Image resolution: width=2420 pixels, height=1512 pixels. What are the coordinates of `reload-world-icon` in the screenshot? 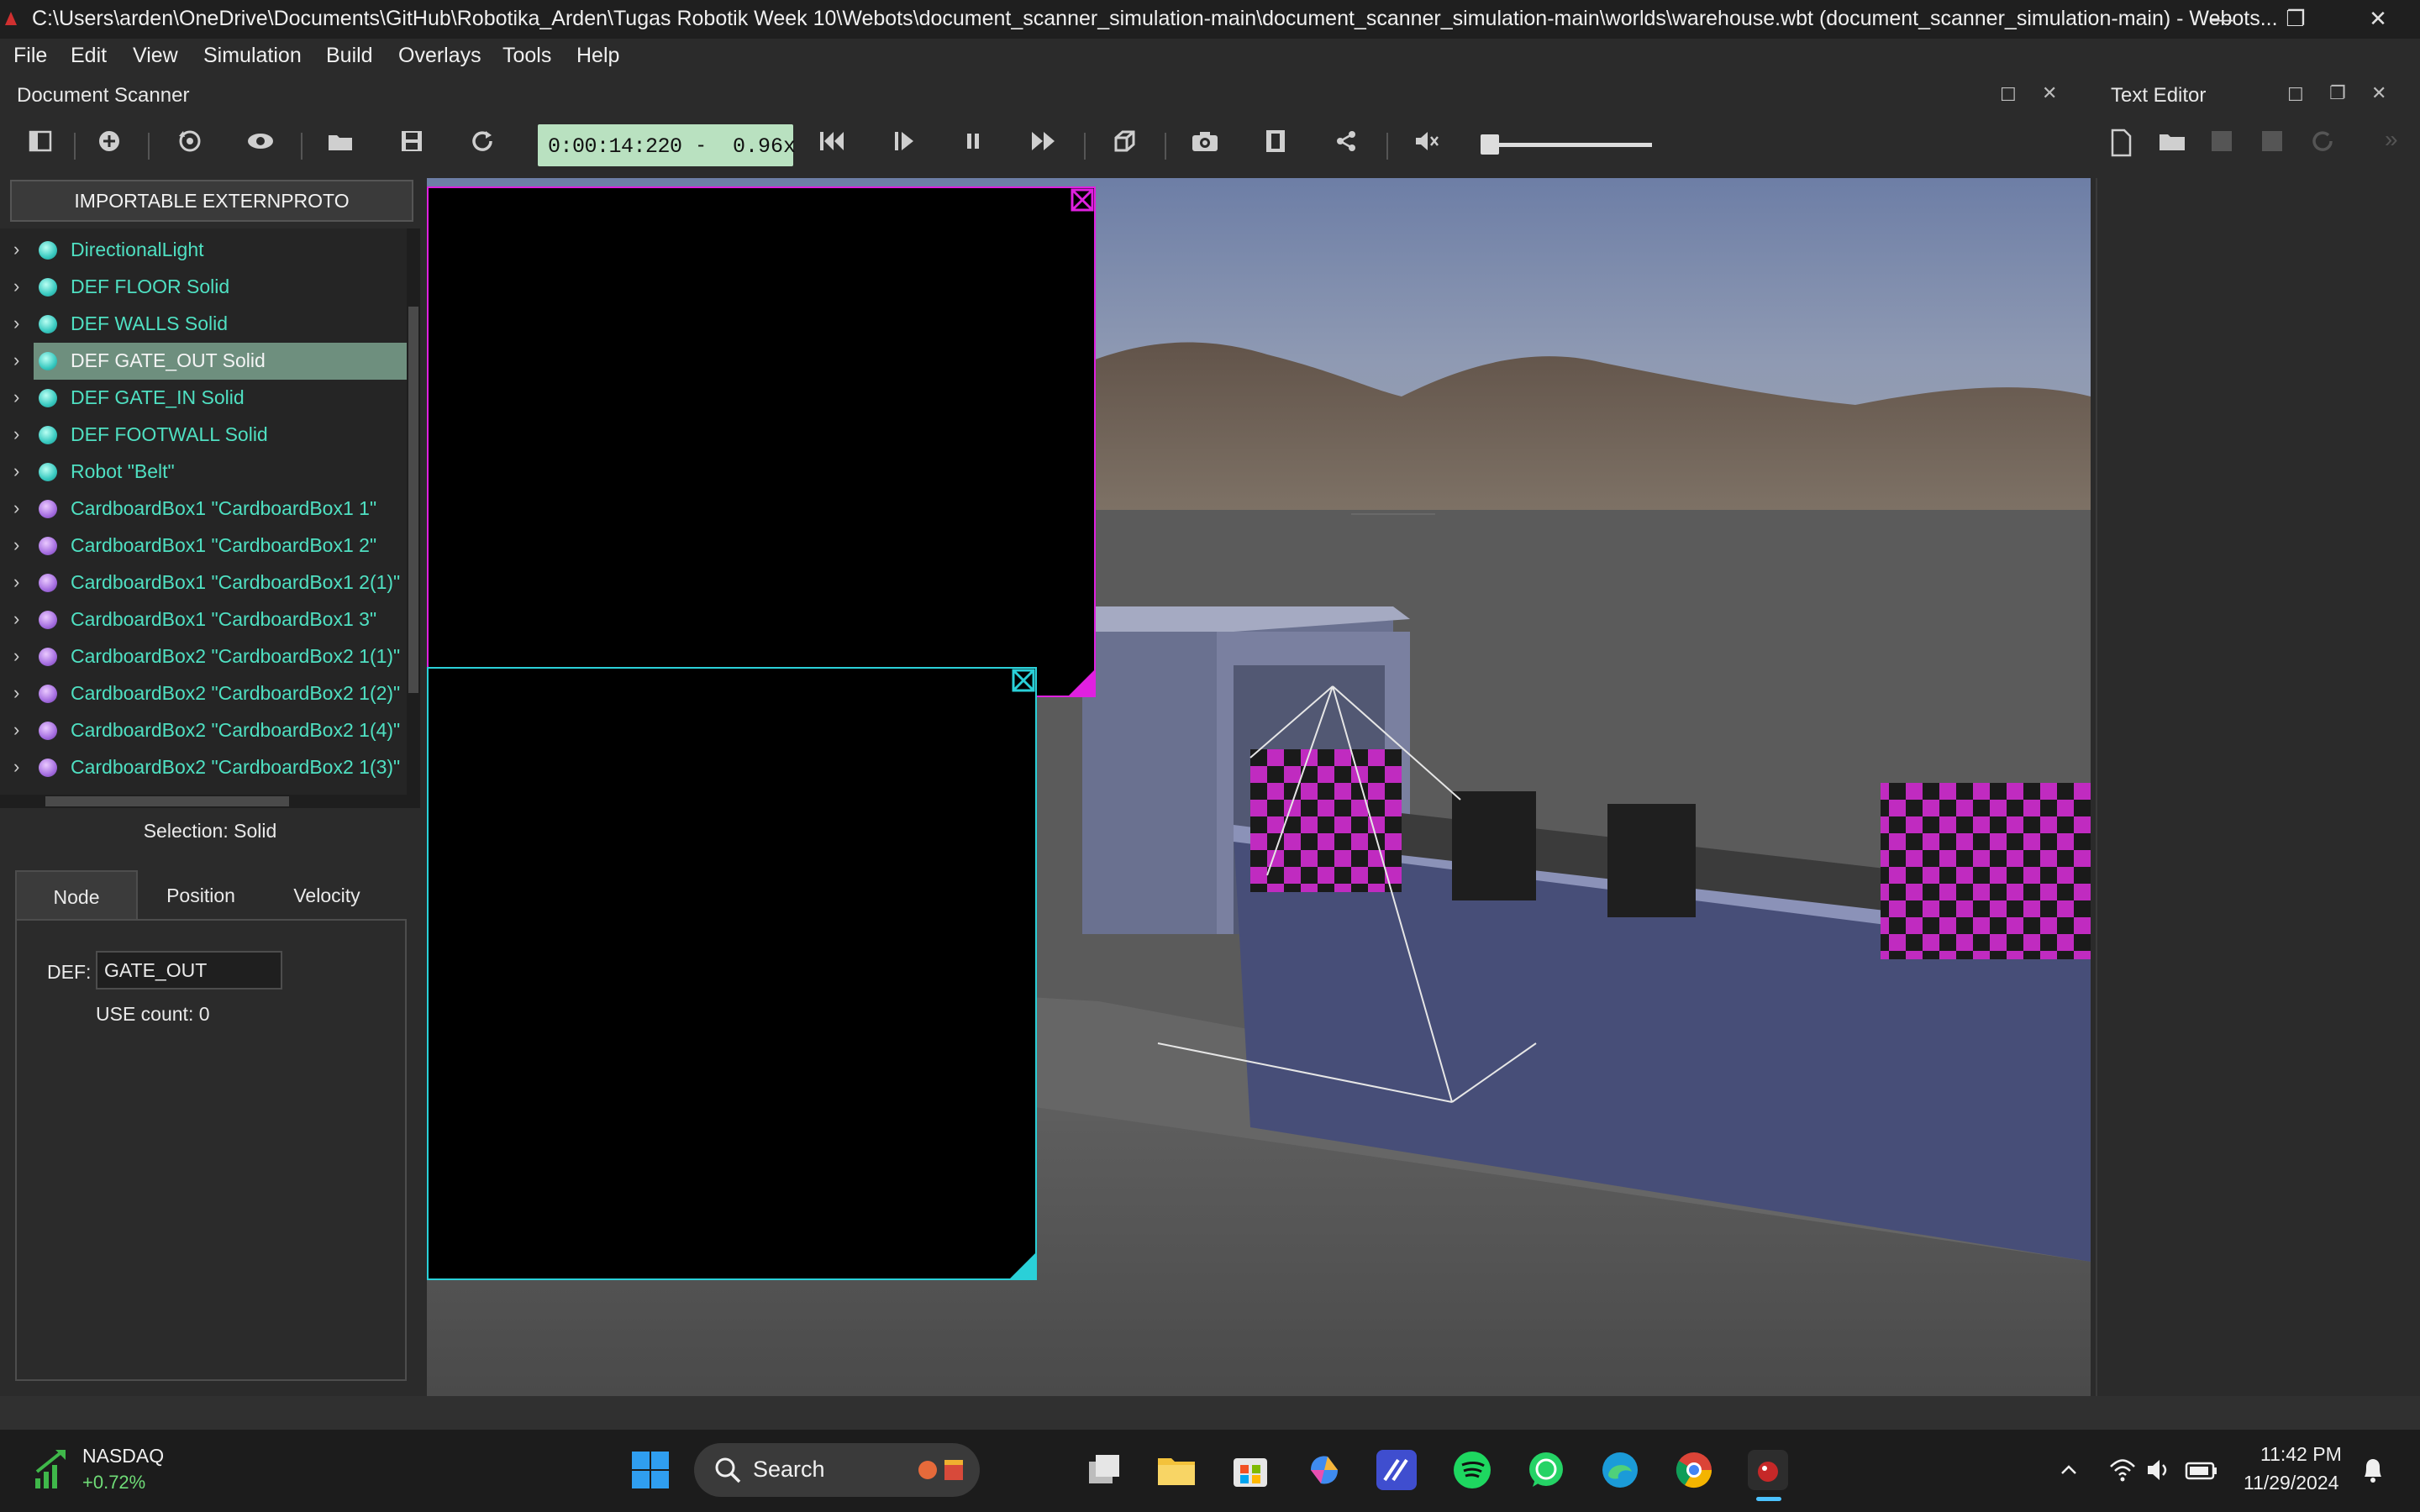 It's located at (482, 146).